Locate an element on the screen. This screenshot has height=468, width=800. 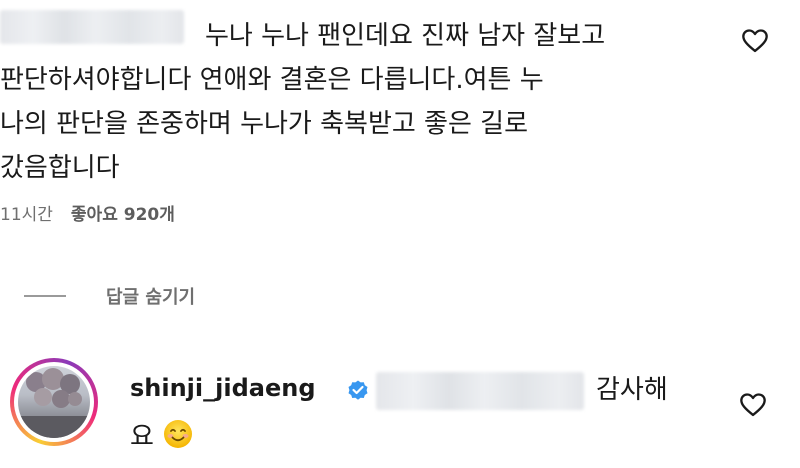
hide-replies-button: 답글 숨기기 is located at coordinates (109, 296).